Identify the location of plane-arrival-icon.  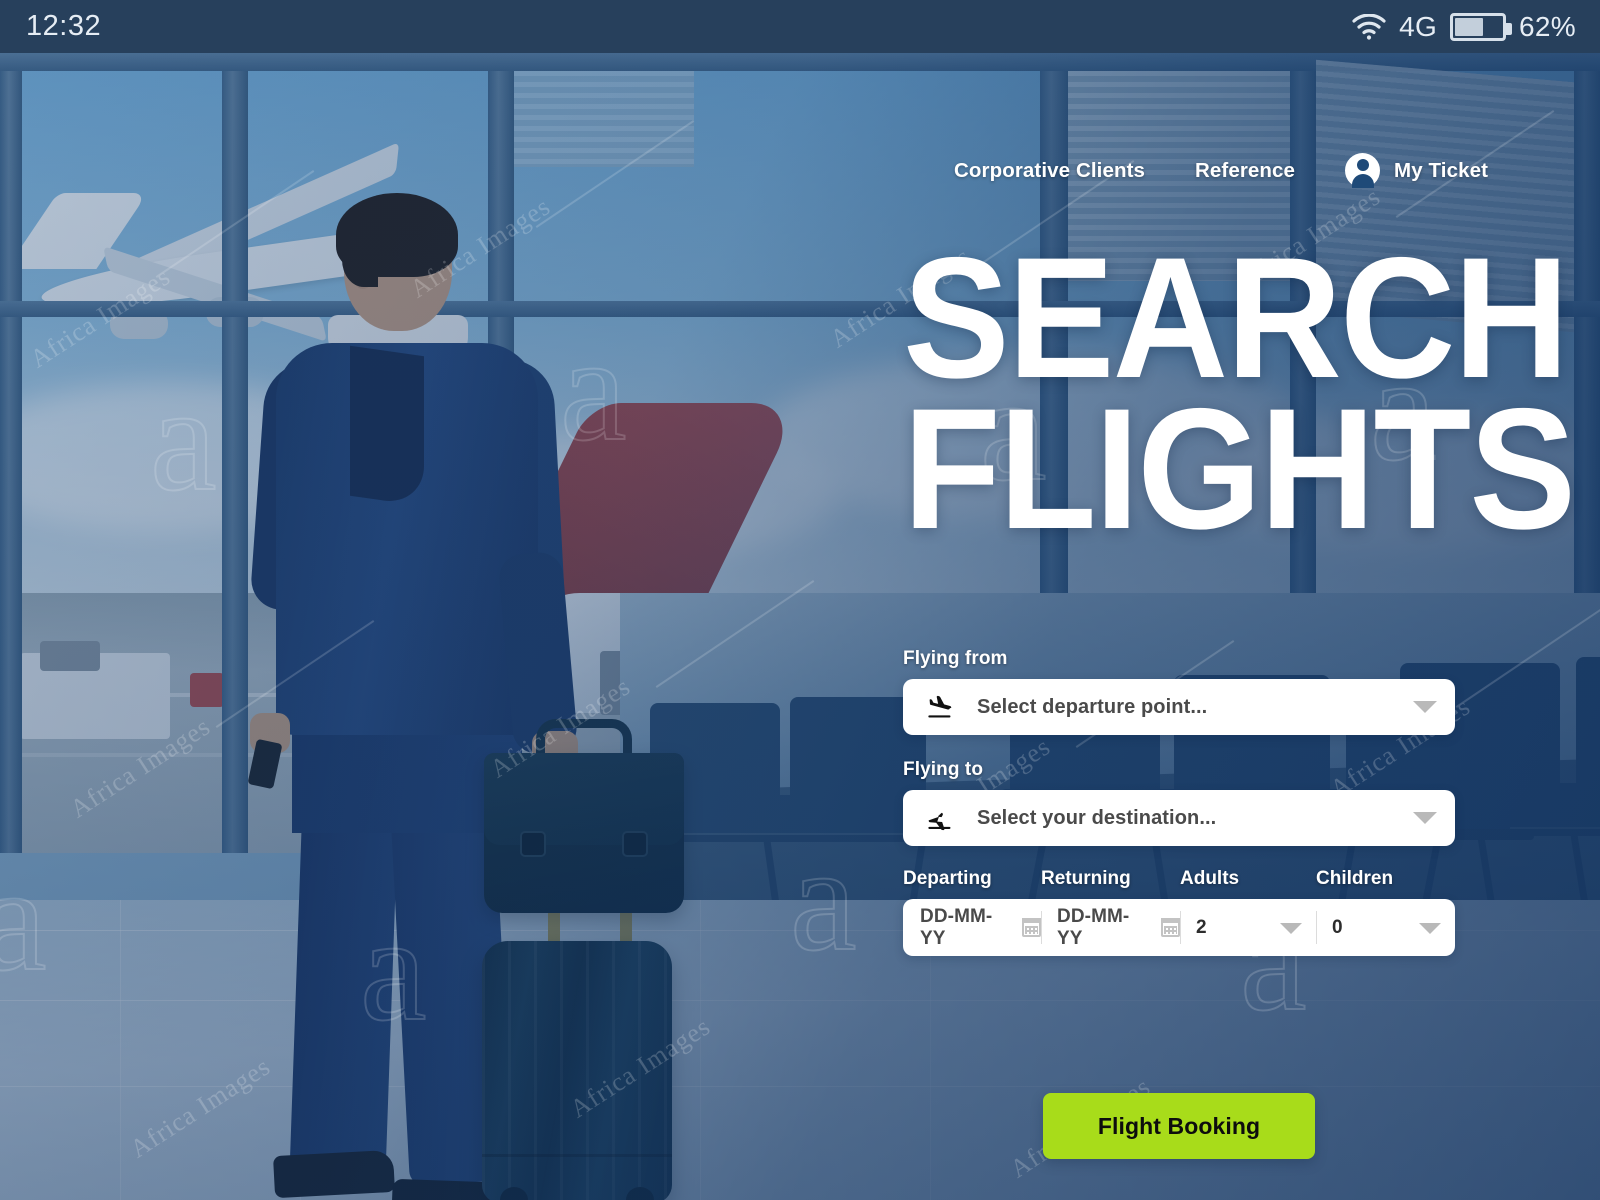
(940, 818).